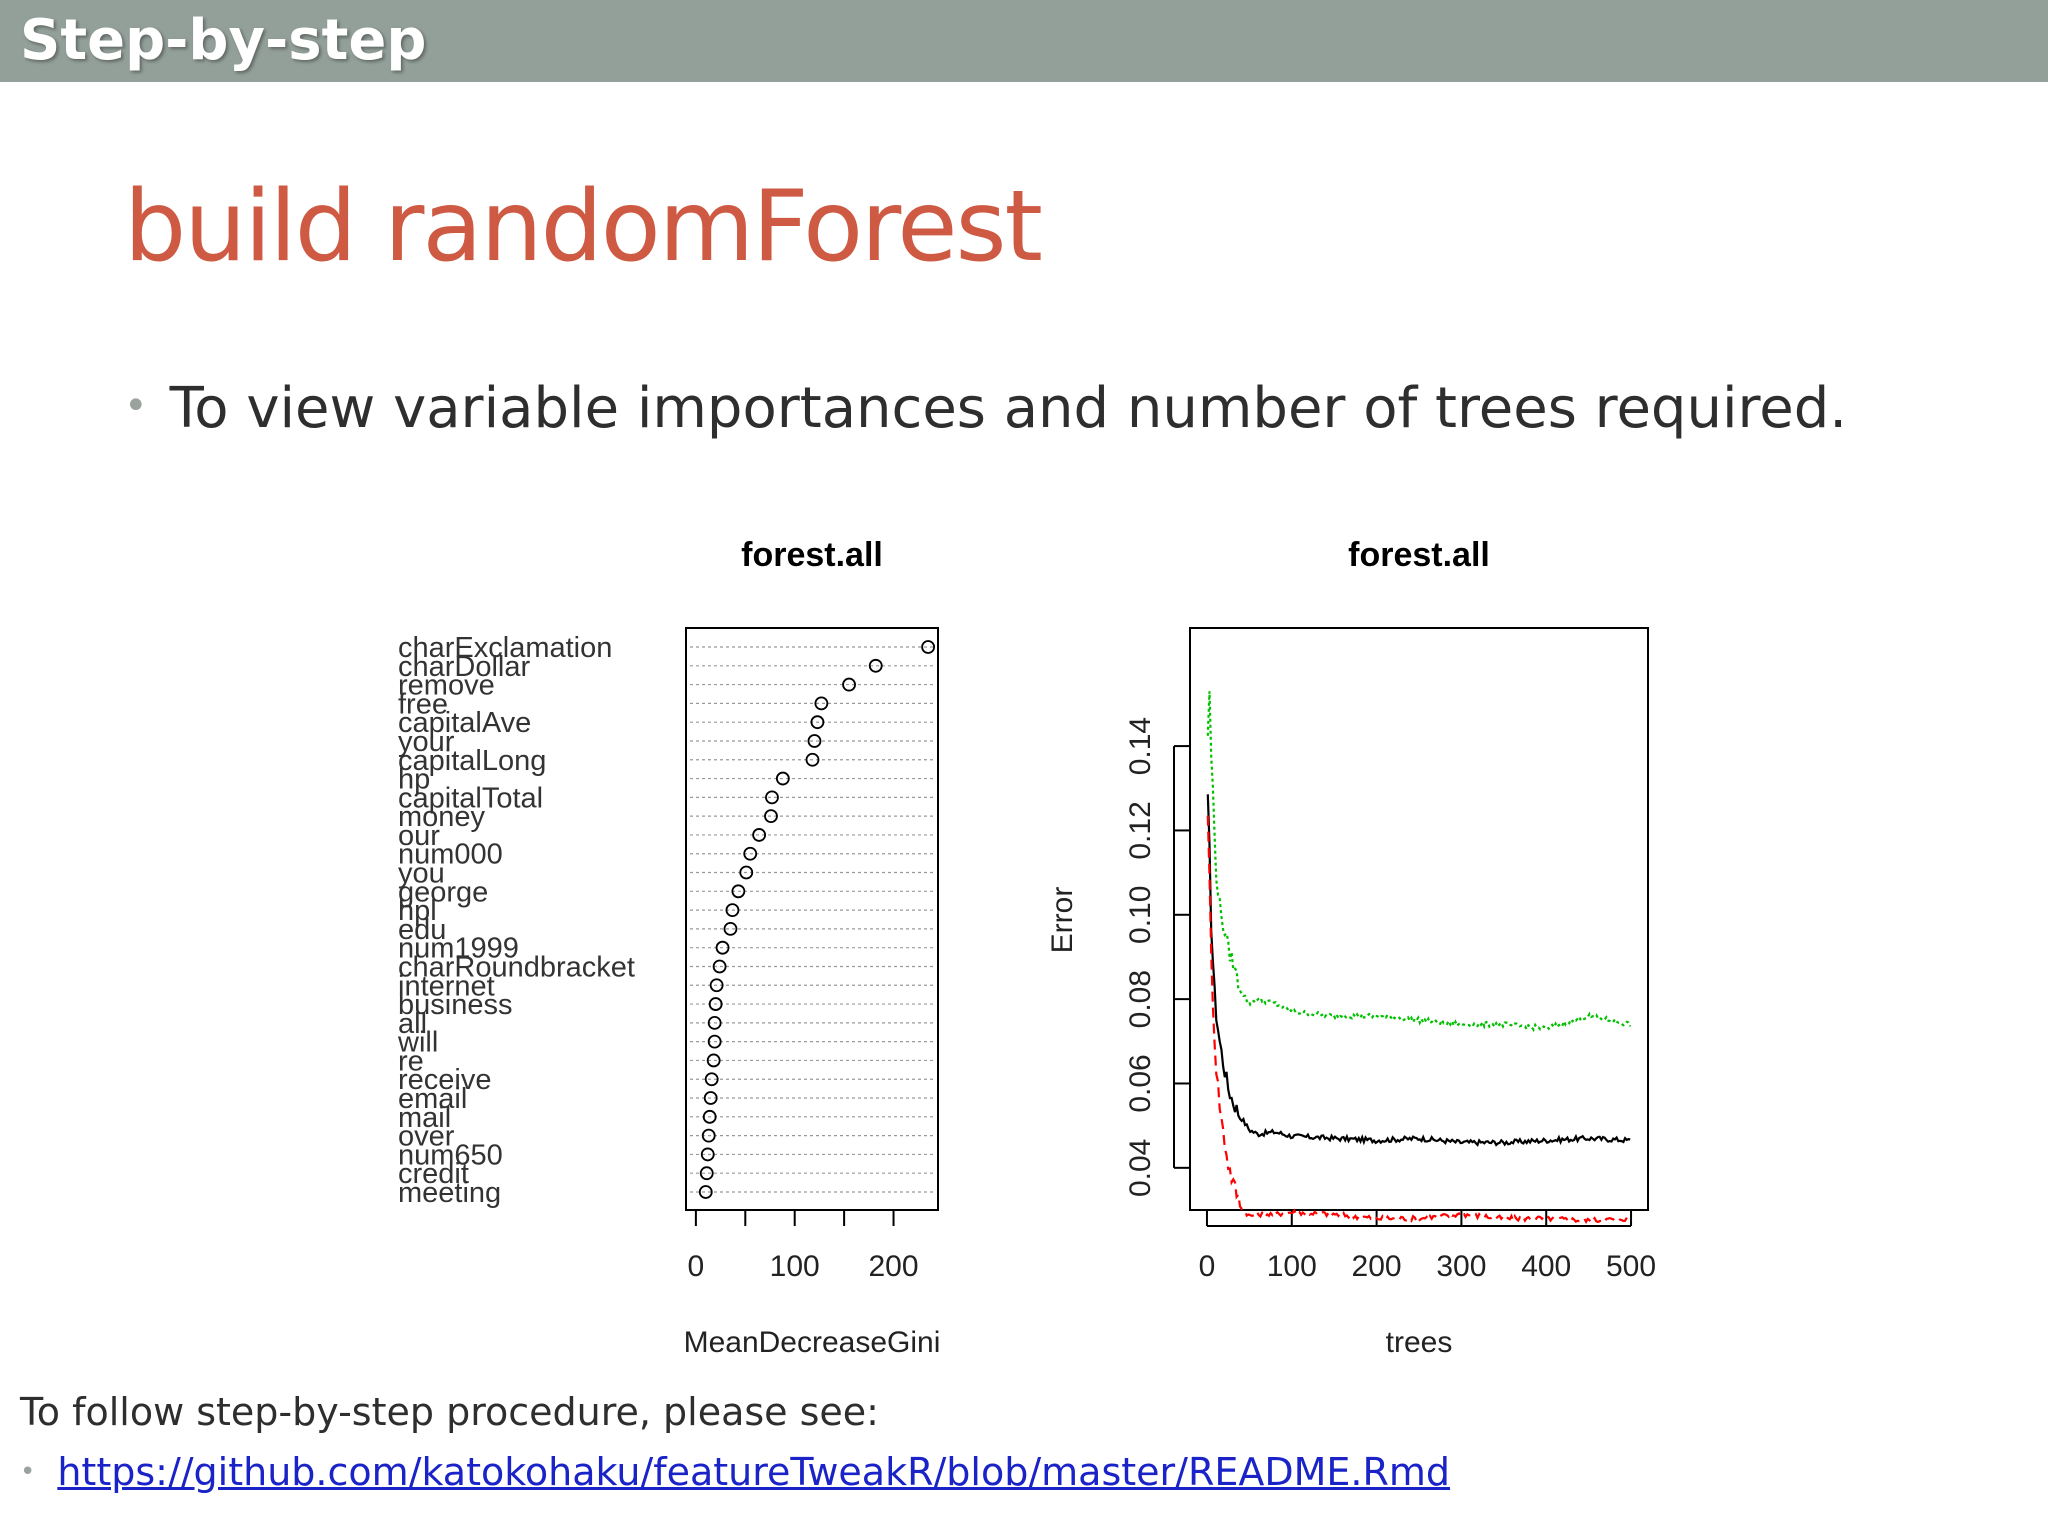 The width and height of the screenshot is (2048, 1536). Describe the element at coordinates (1140, 999) in the screenshot. I see `y-tick-label-error: 0.08` at that location.